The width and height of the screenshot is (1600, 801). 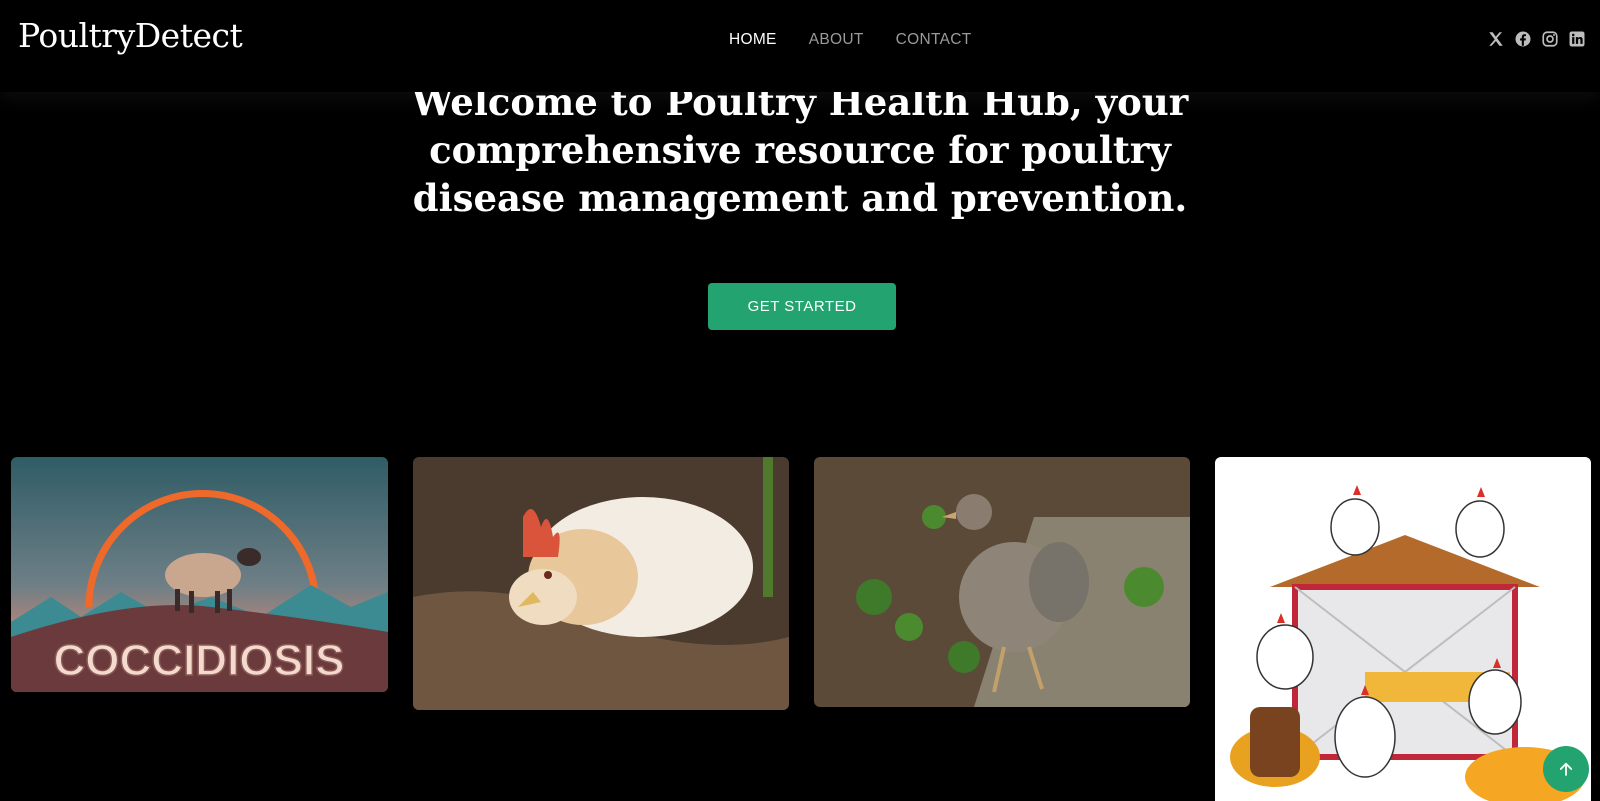 I want to click on get-started-button: GET STARTED, so click(x=802, y=306).